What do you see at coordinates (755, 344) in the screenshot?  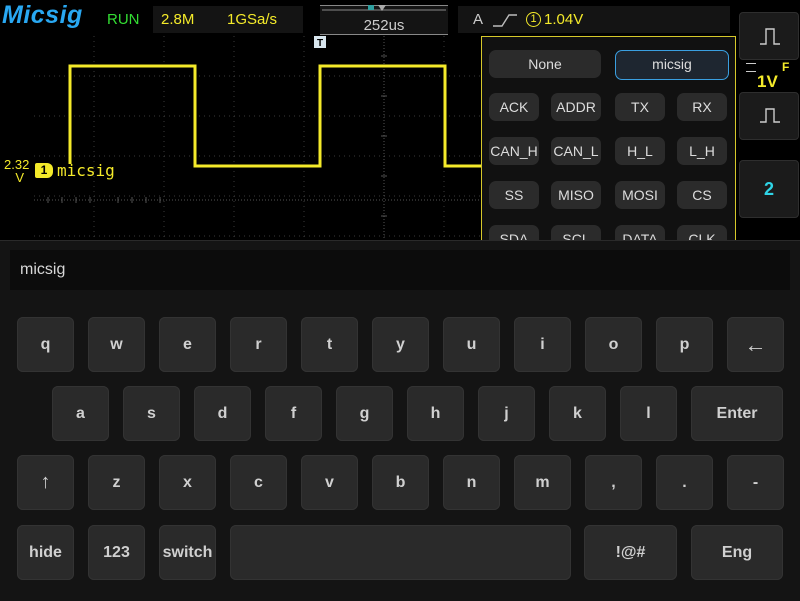 I see `key-backspace: ←` at bounding box center [755, 344].